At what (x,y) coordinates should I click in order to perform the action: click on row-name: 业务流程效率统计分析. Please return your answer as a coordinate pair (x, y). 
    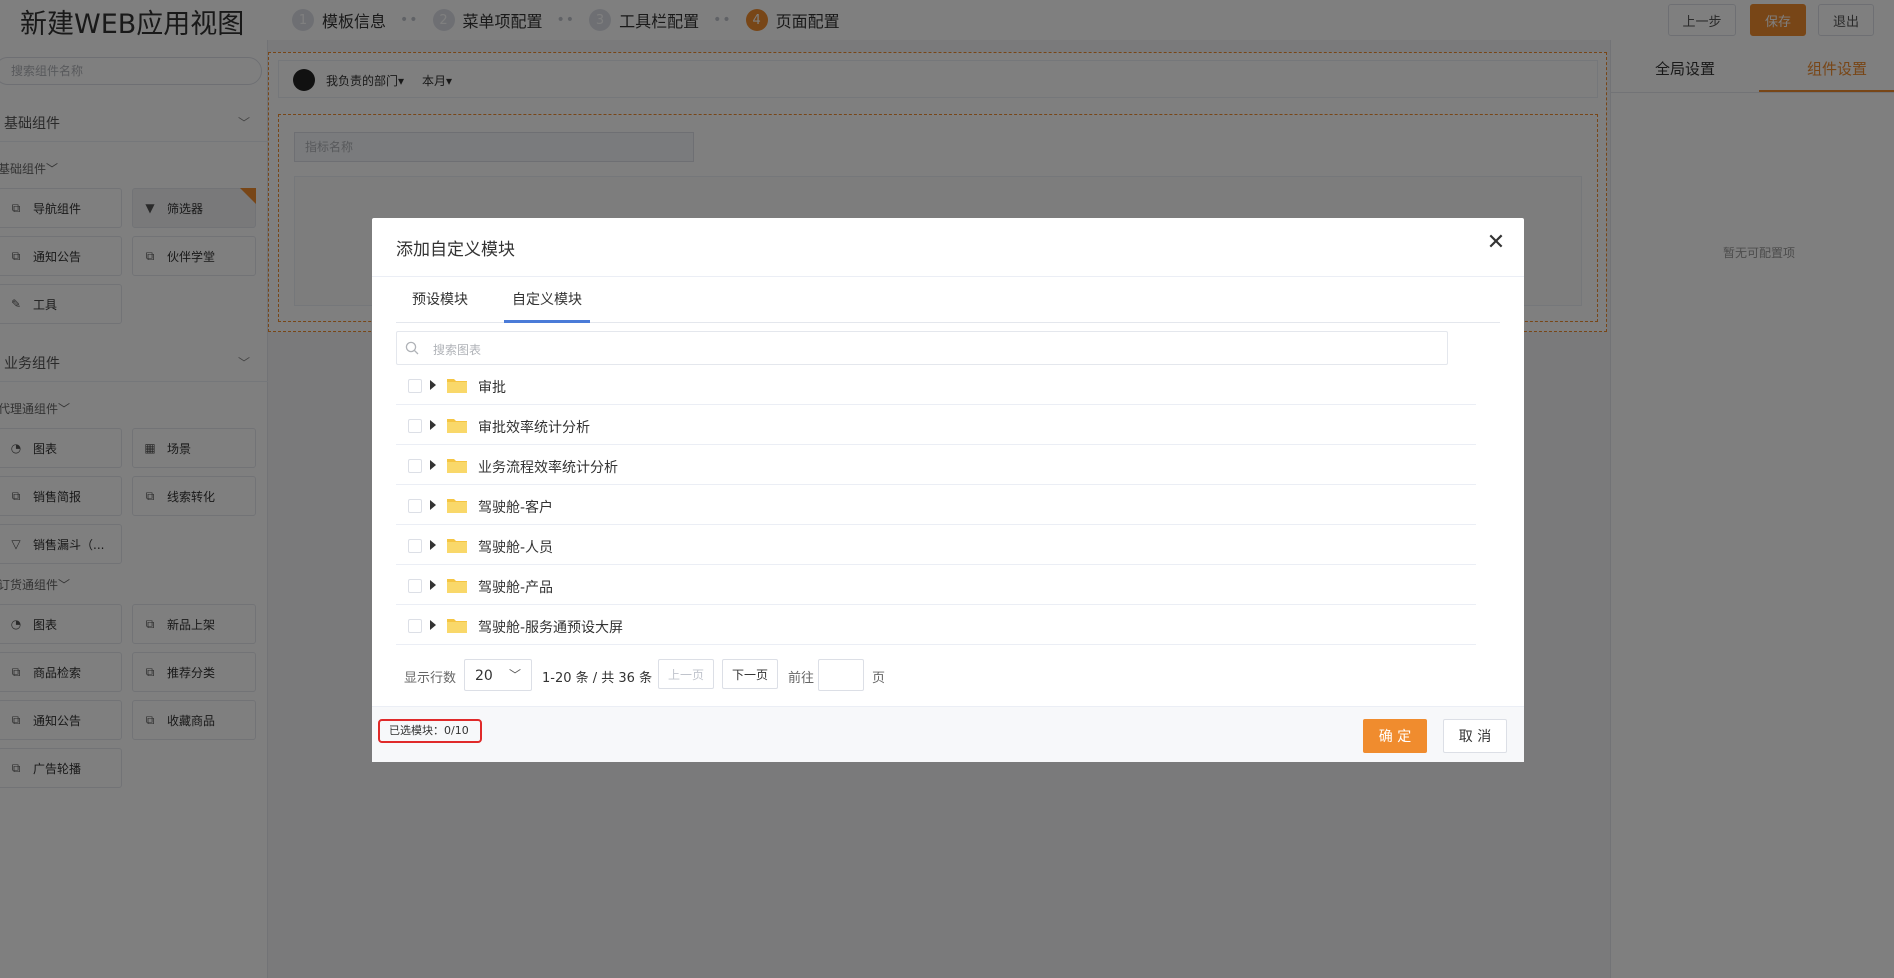
    Looking at the image, I should click on (548, 468).